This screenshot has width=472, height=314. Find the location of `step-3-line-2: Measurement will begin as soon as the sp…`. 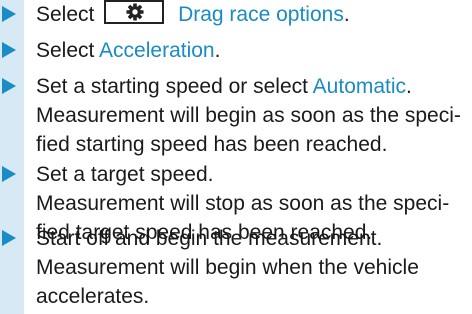

step-3-line-2: Measurement will begin as soon as the sp… is located at coordinates (248, 115).